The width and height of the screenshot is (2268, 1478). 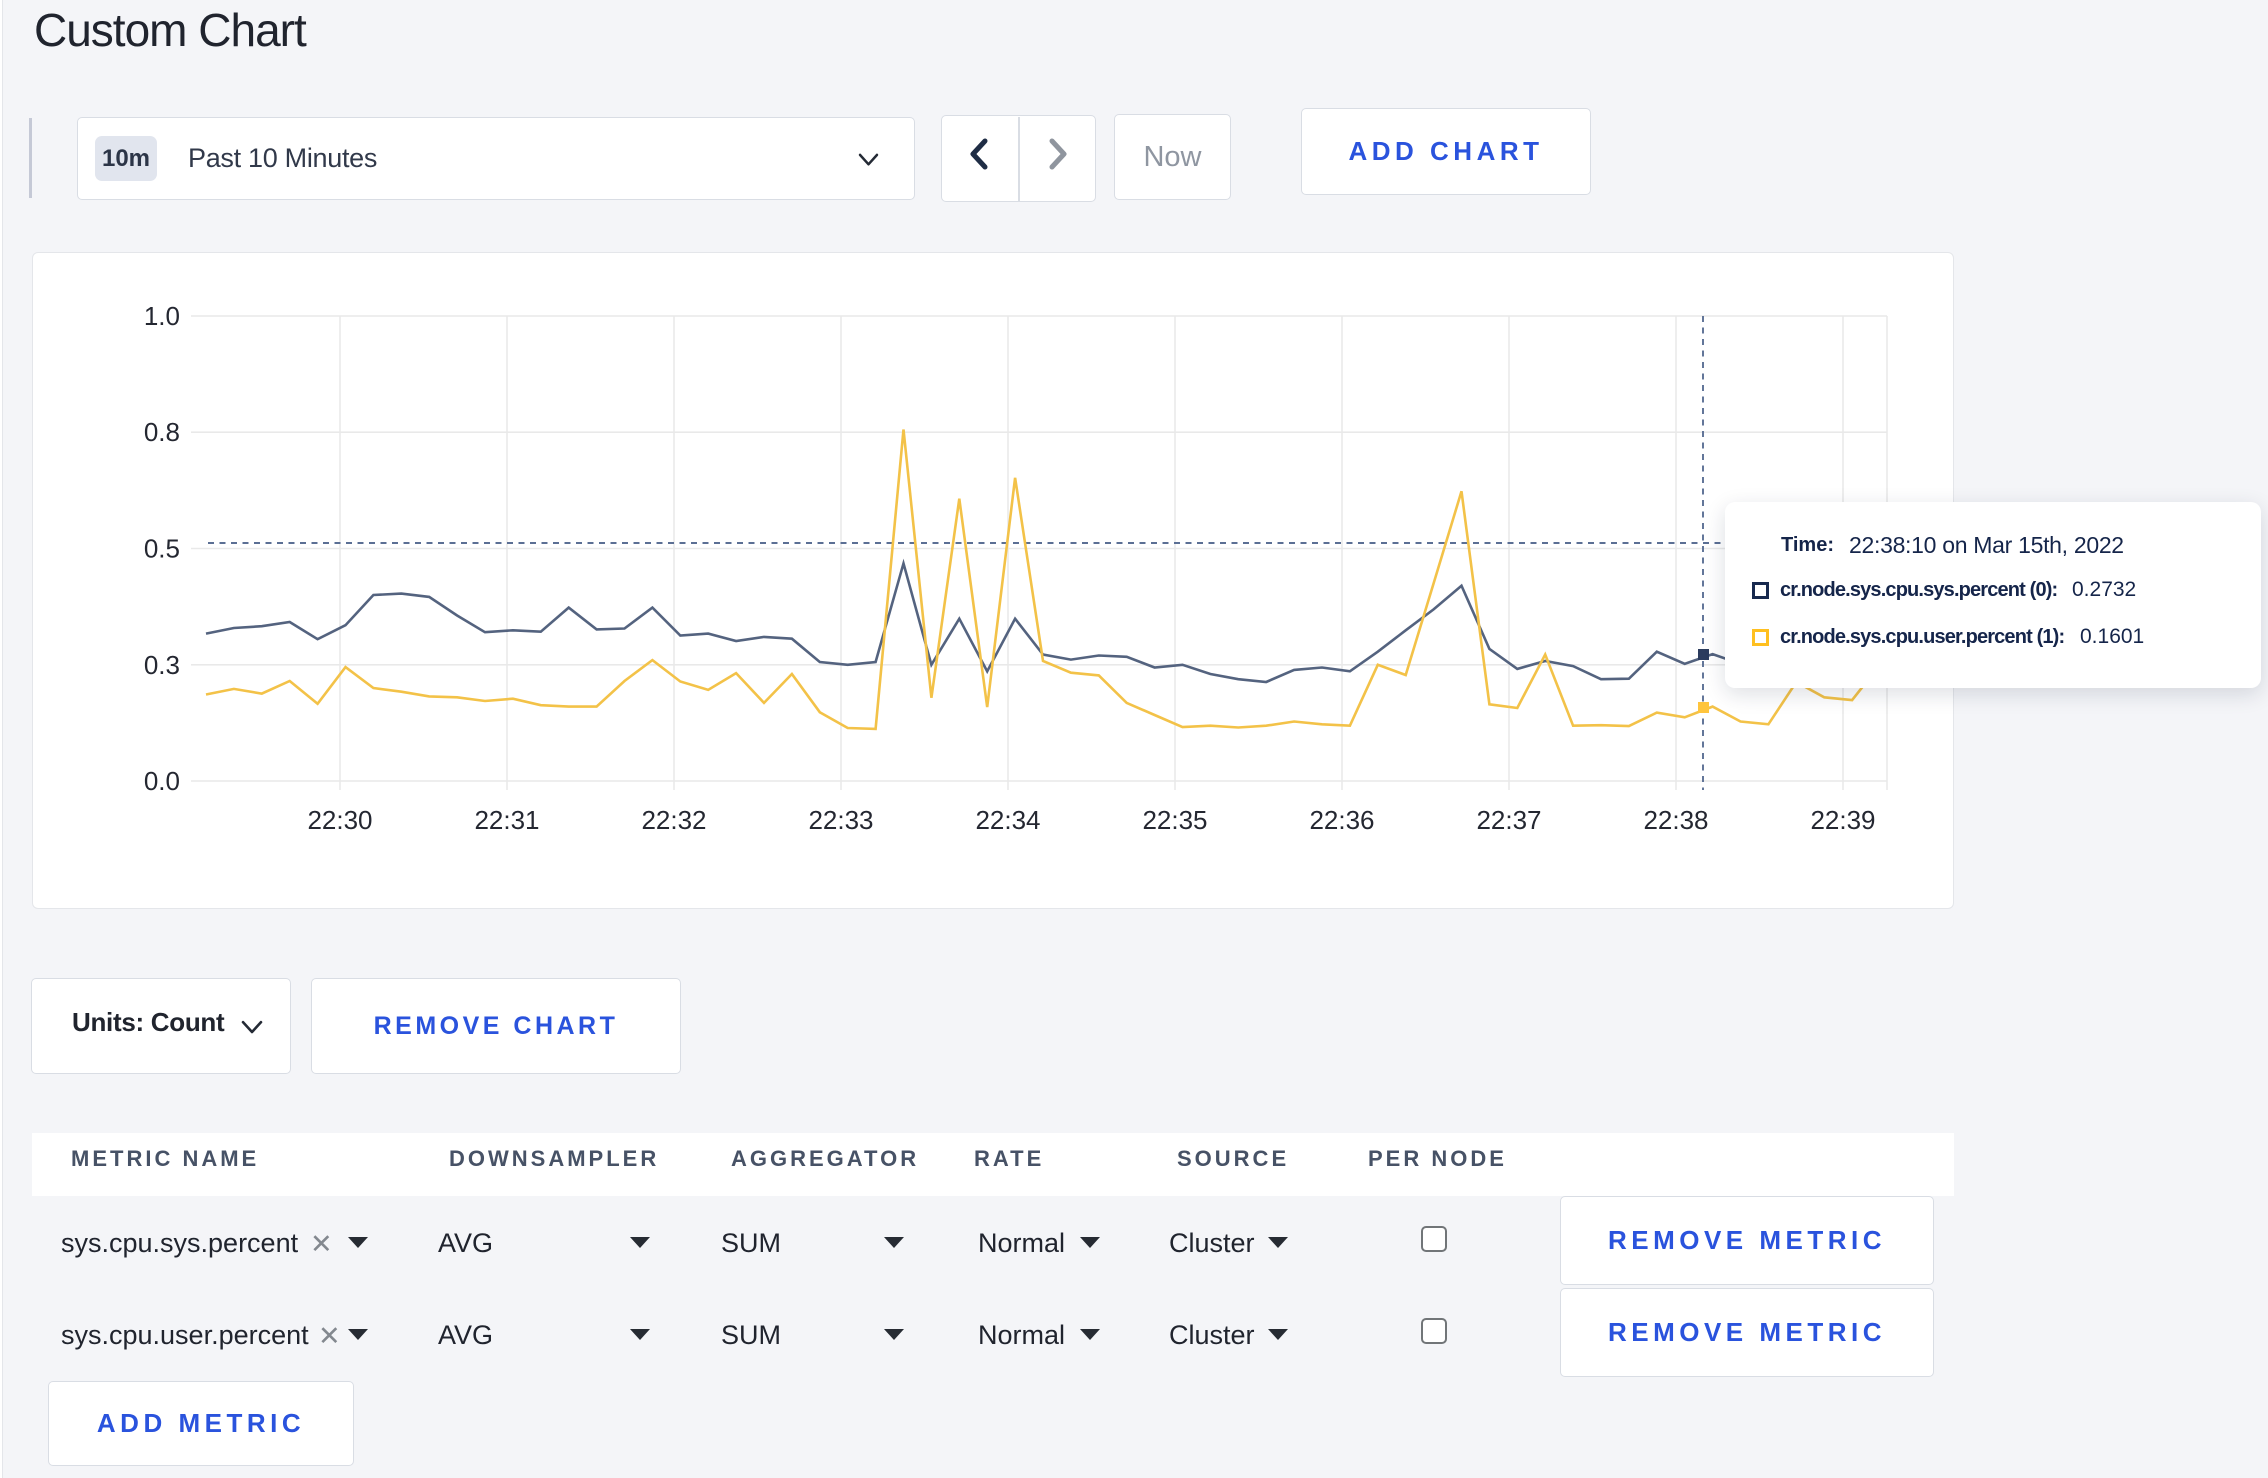 I want to click on svg-text: 22:33, so click(x=840, y=820).